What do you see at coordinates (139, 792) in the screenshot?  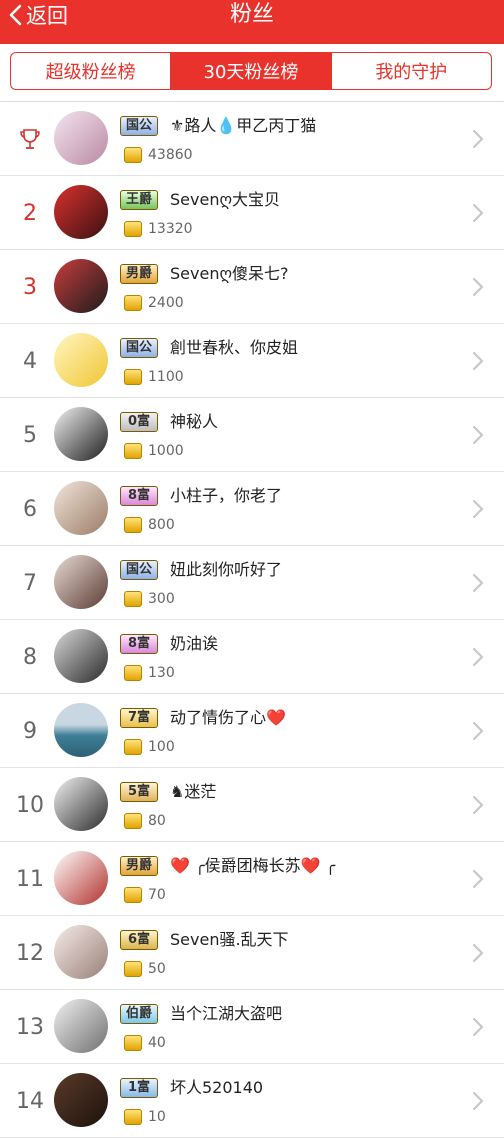 I see `level-badge: 5富` at bounding box center [139, 792].